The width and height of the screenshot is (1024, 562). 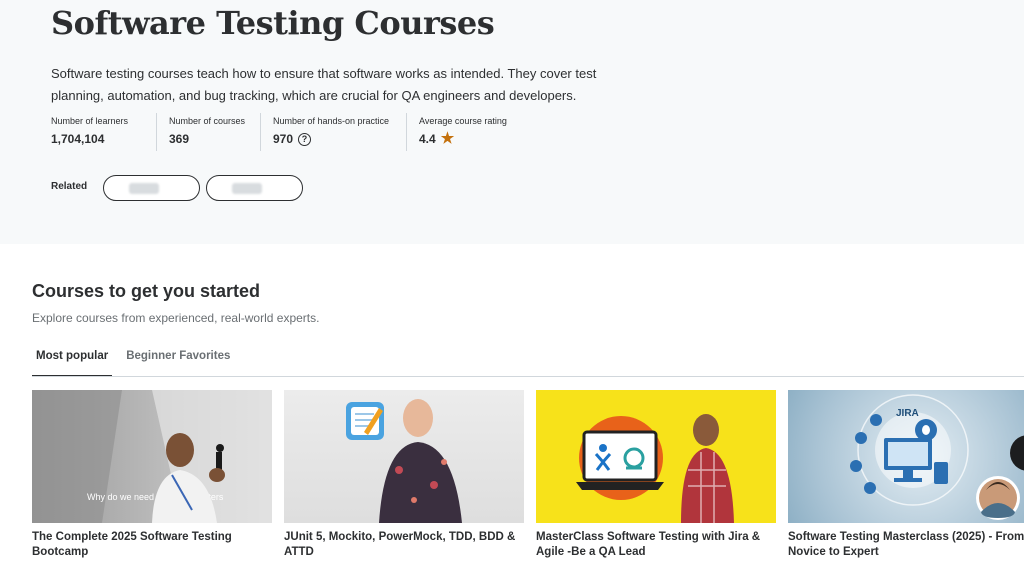 I want to click on related-label: Related, so click(x=69, y=186).